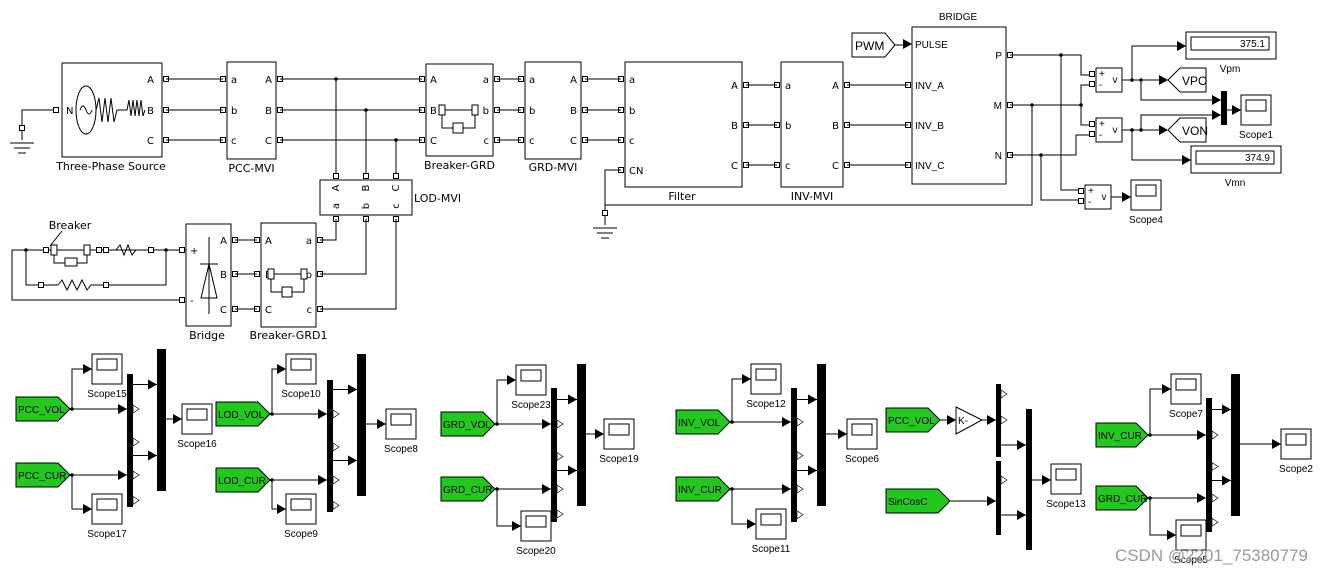 This screenshot has width=1323, height=574. What do you see at coordinates (107, 516) in the screenshot?
I see `scope-bottom-1: Scope17` at bounding box center [107, 516].